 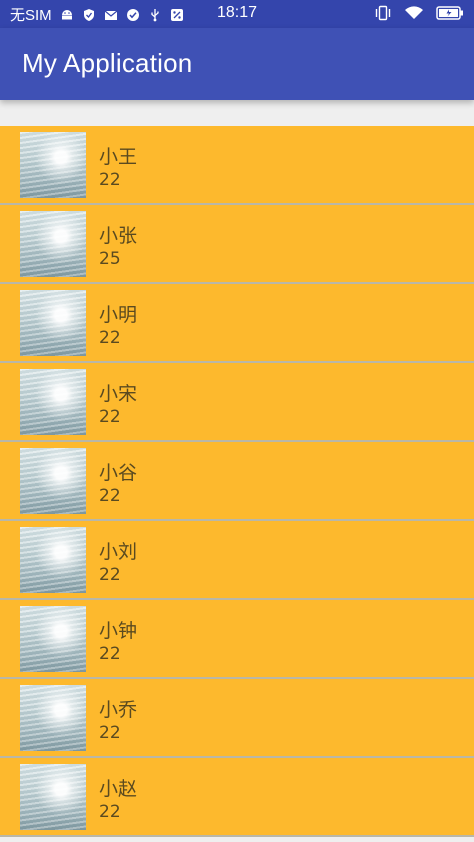 I want to click on list-item: 小乔 22, so click(x=237, y=718).